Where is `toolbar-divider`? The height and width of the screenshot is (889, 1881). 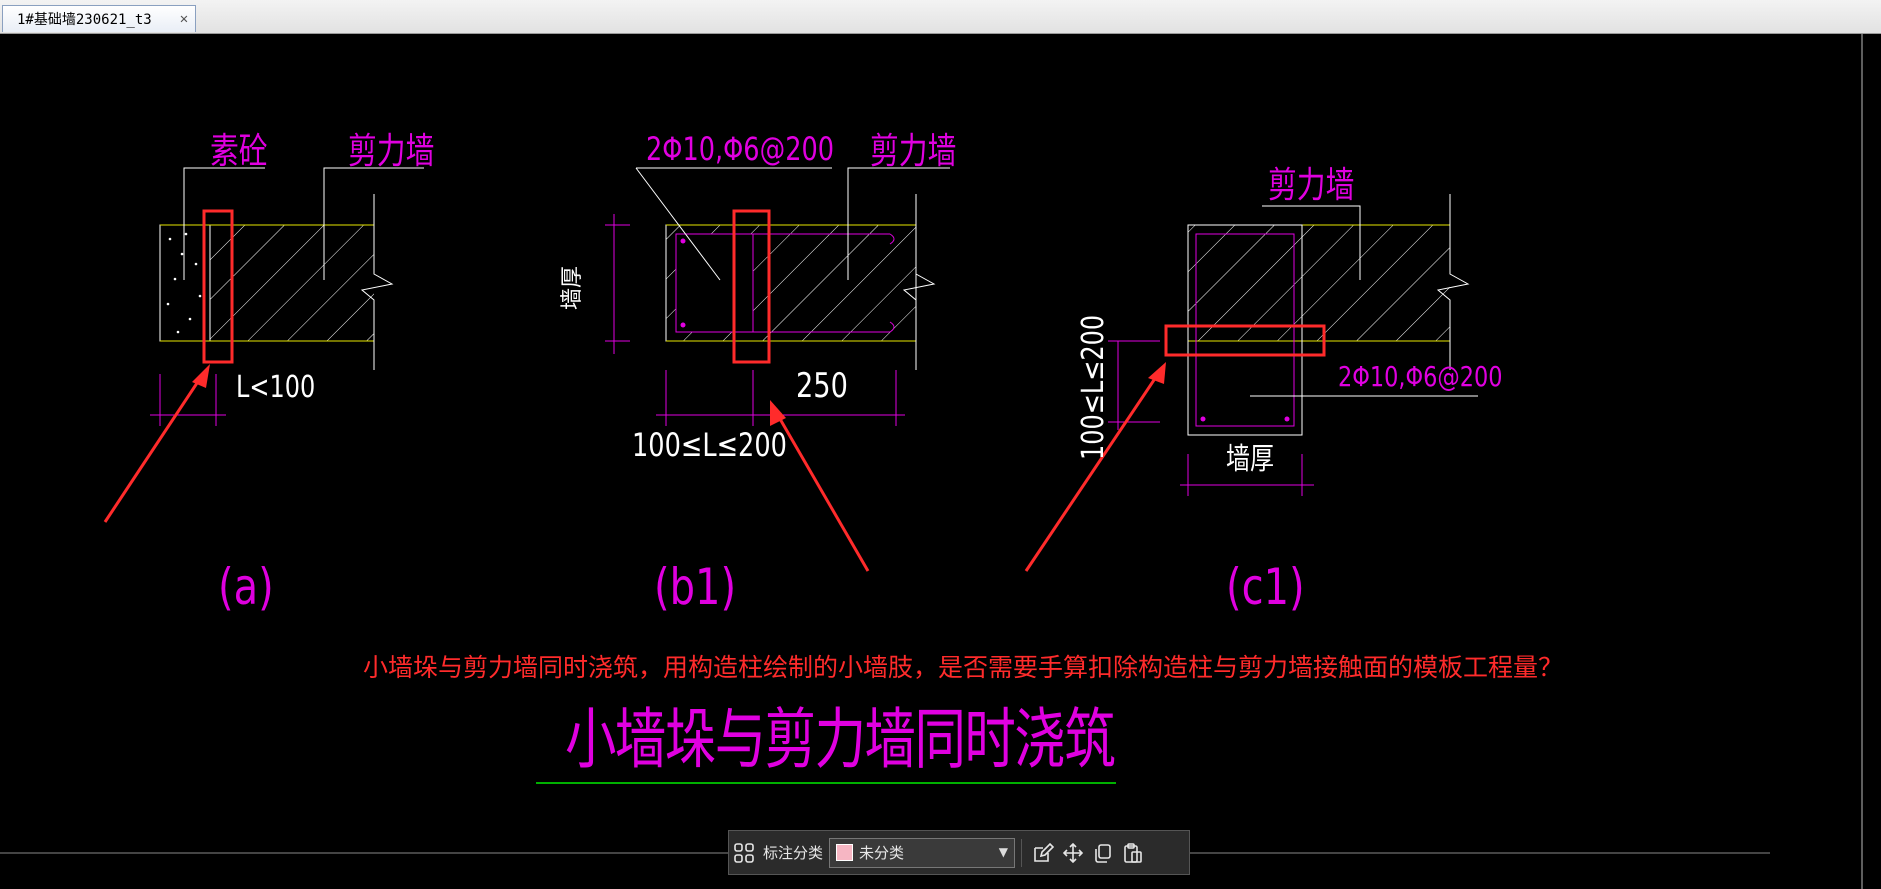
toolbar-divider is located at coordinates (1022, 852).